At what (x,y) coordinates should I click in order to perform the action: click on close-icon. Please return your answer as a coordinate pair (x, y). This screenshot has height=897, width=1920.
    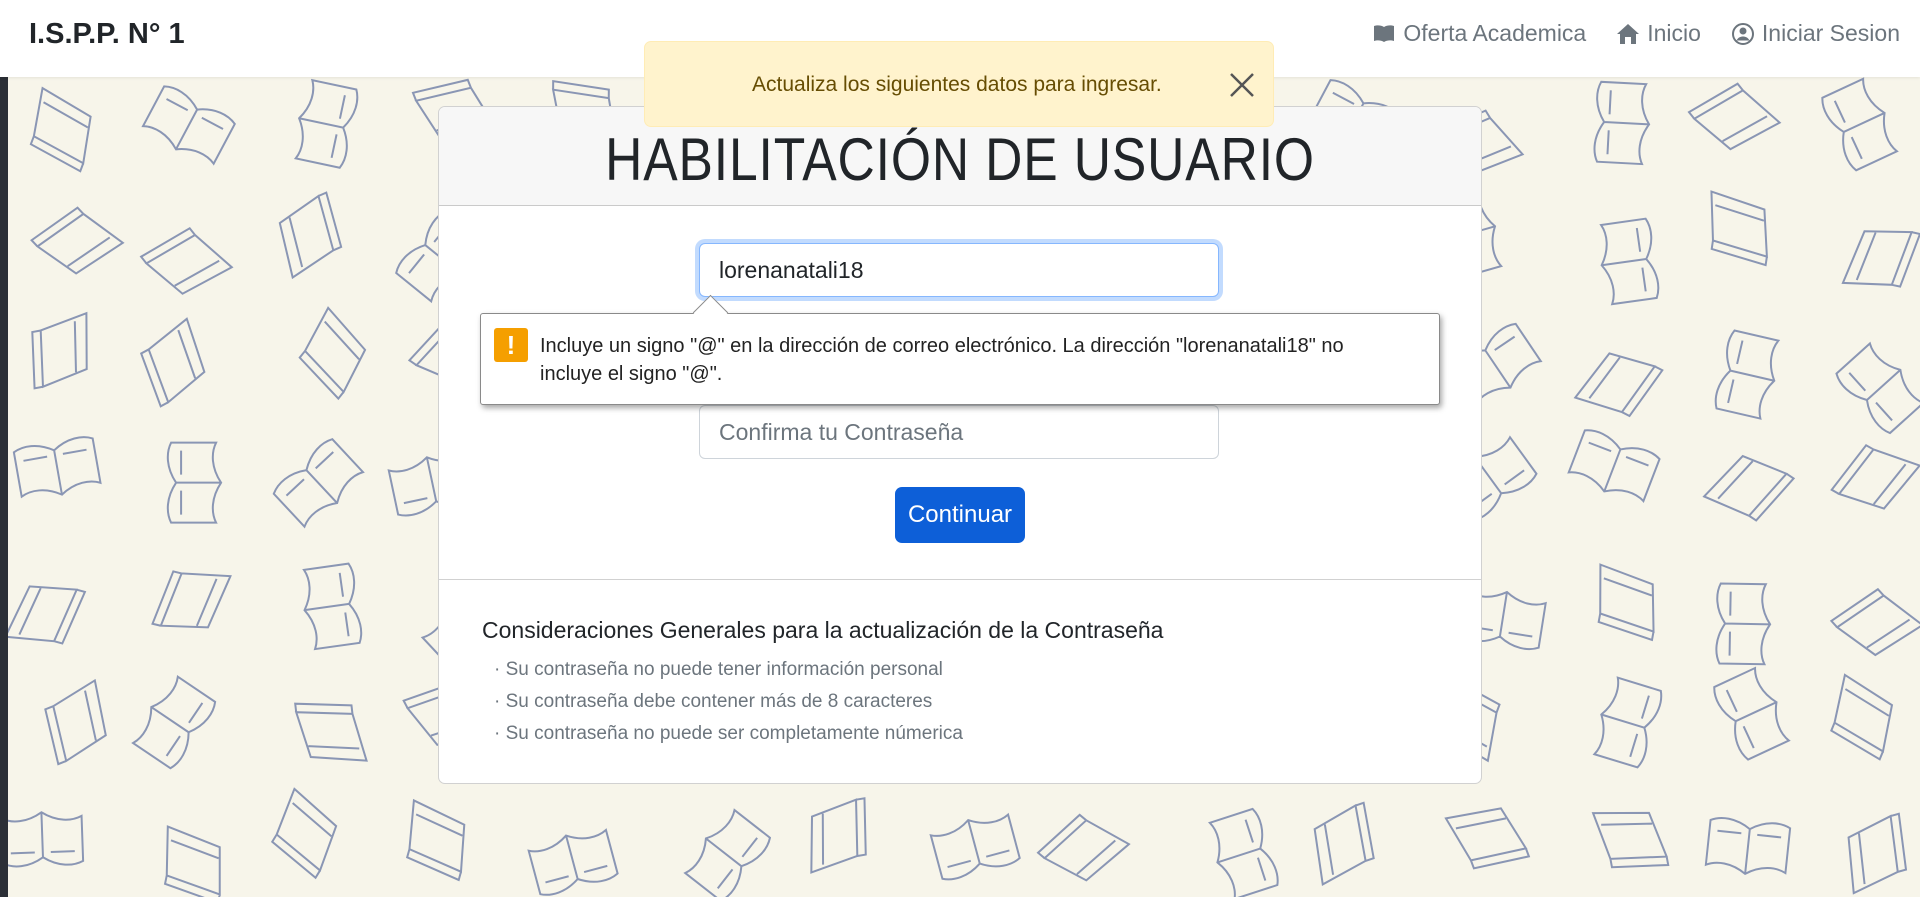
    Looking at the image, I should click on (1242, 85).